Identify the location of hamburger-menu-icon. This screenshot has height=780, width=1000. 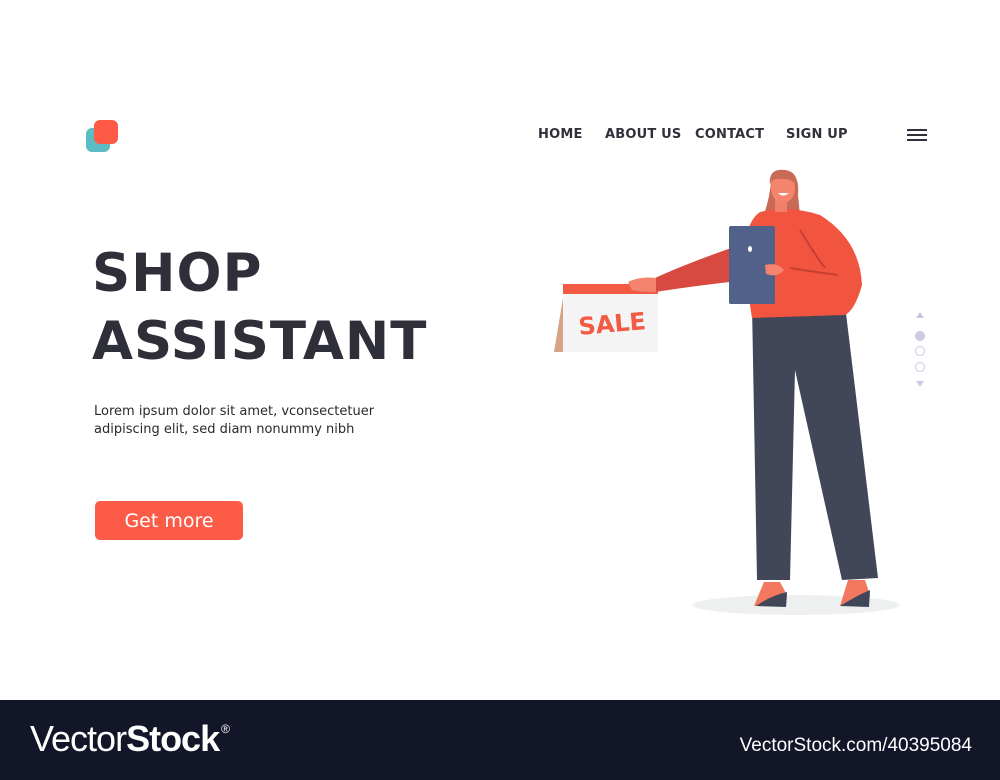
(917, 135).